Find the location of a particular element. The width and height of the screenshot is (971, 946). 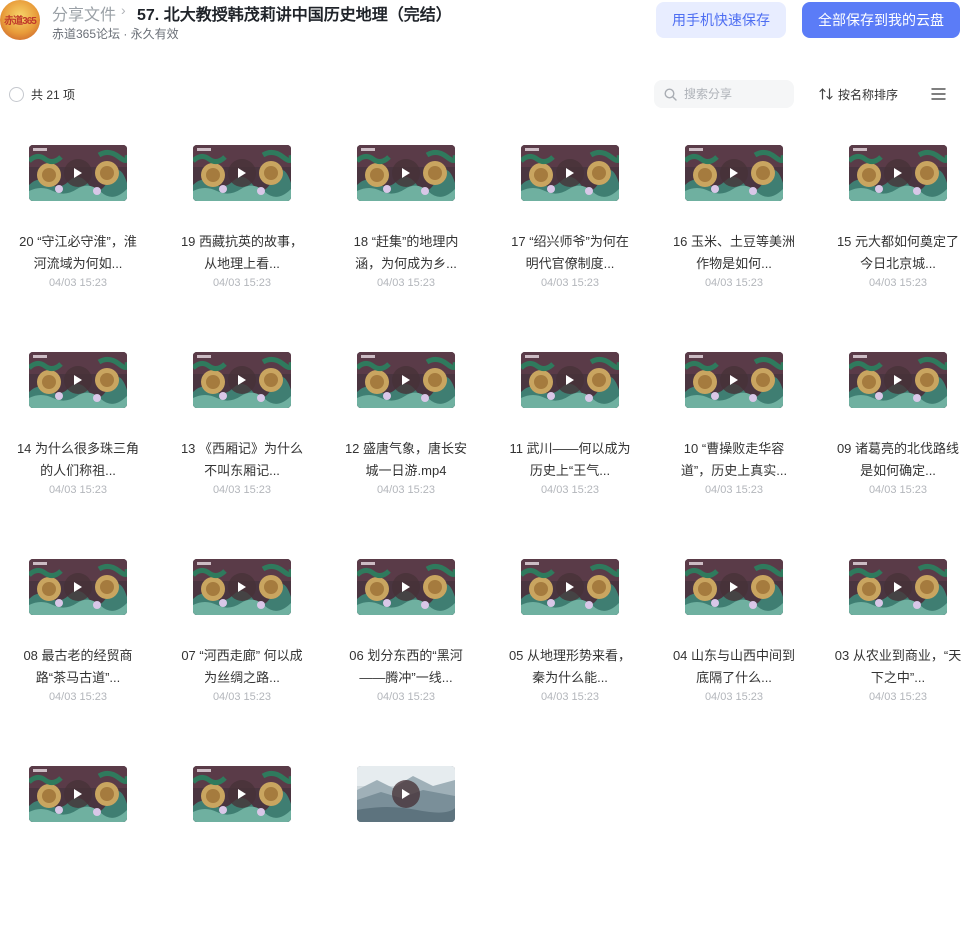

file-item: 20 “守江必守淮”，淮河流域为何如... 04/03 15:23 is located at coordinates (84, 235).